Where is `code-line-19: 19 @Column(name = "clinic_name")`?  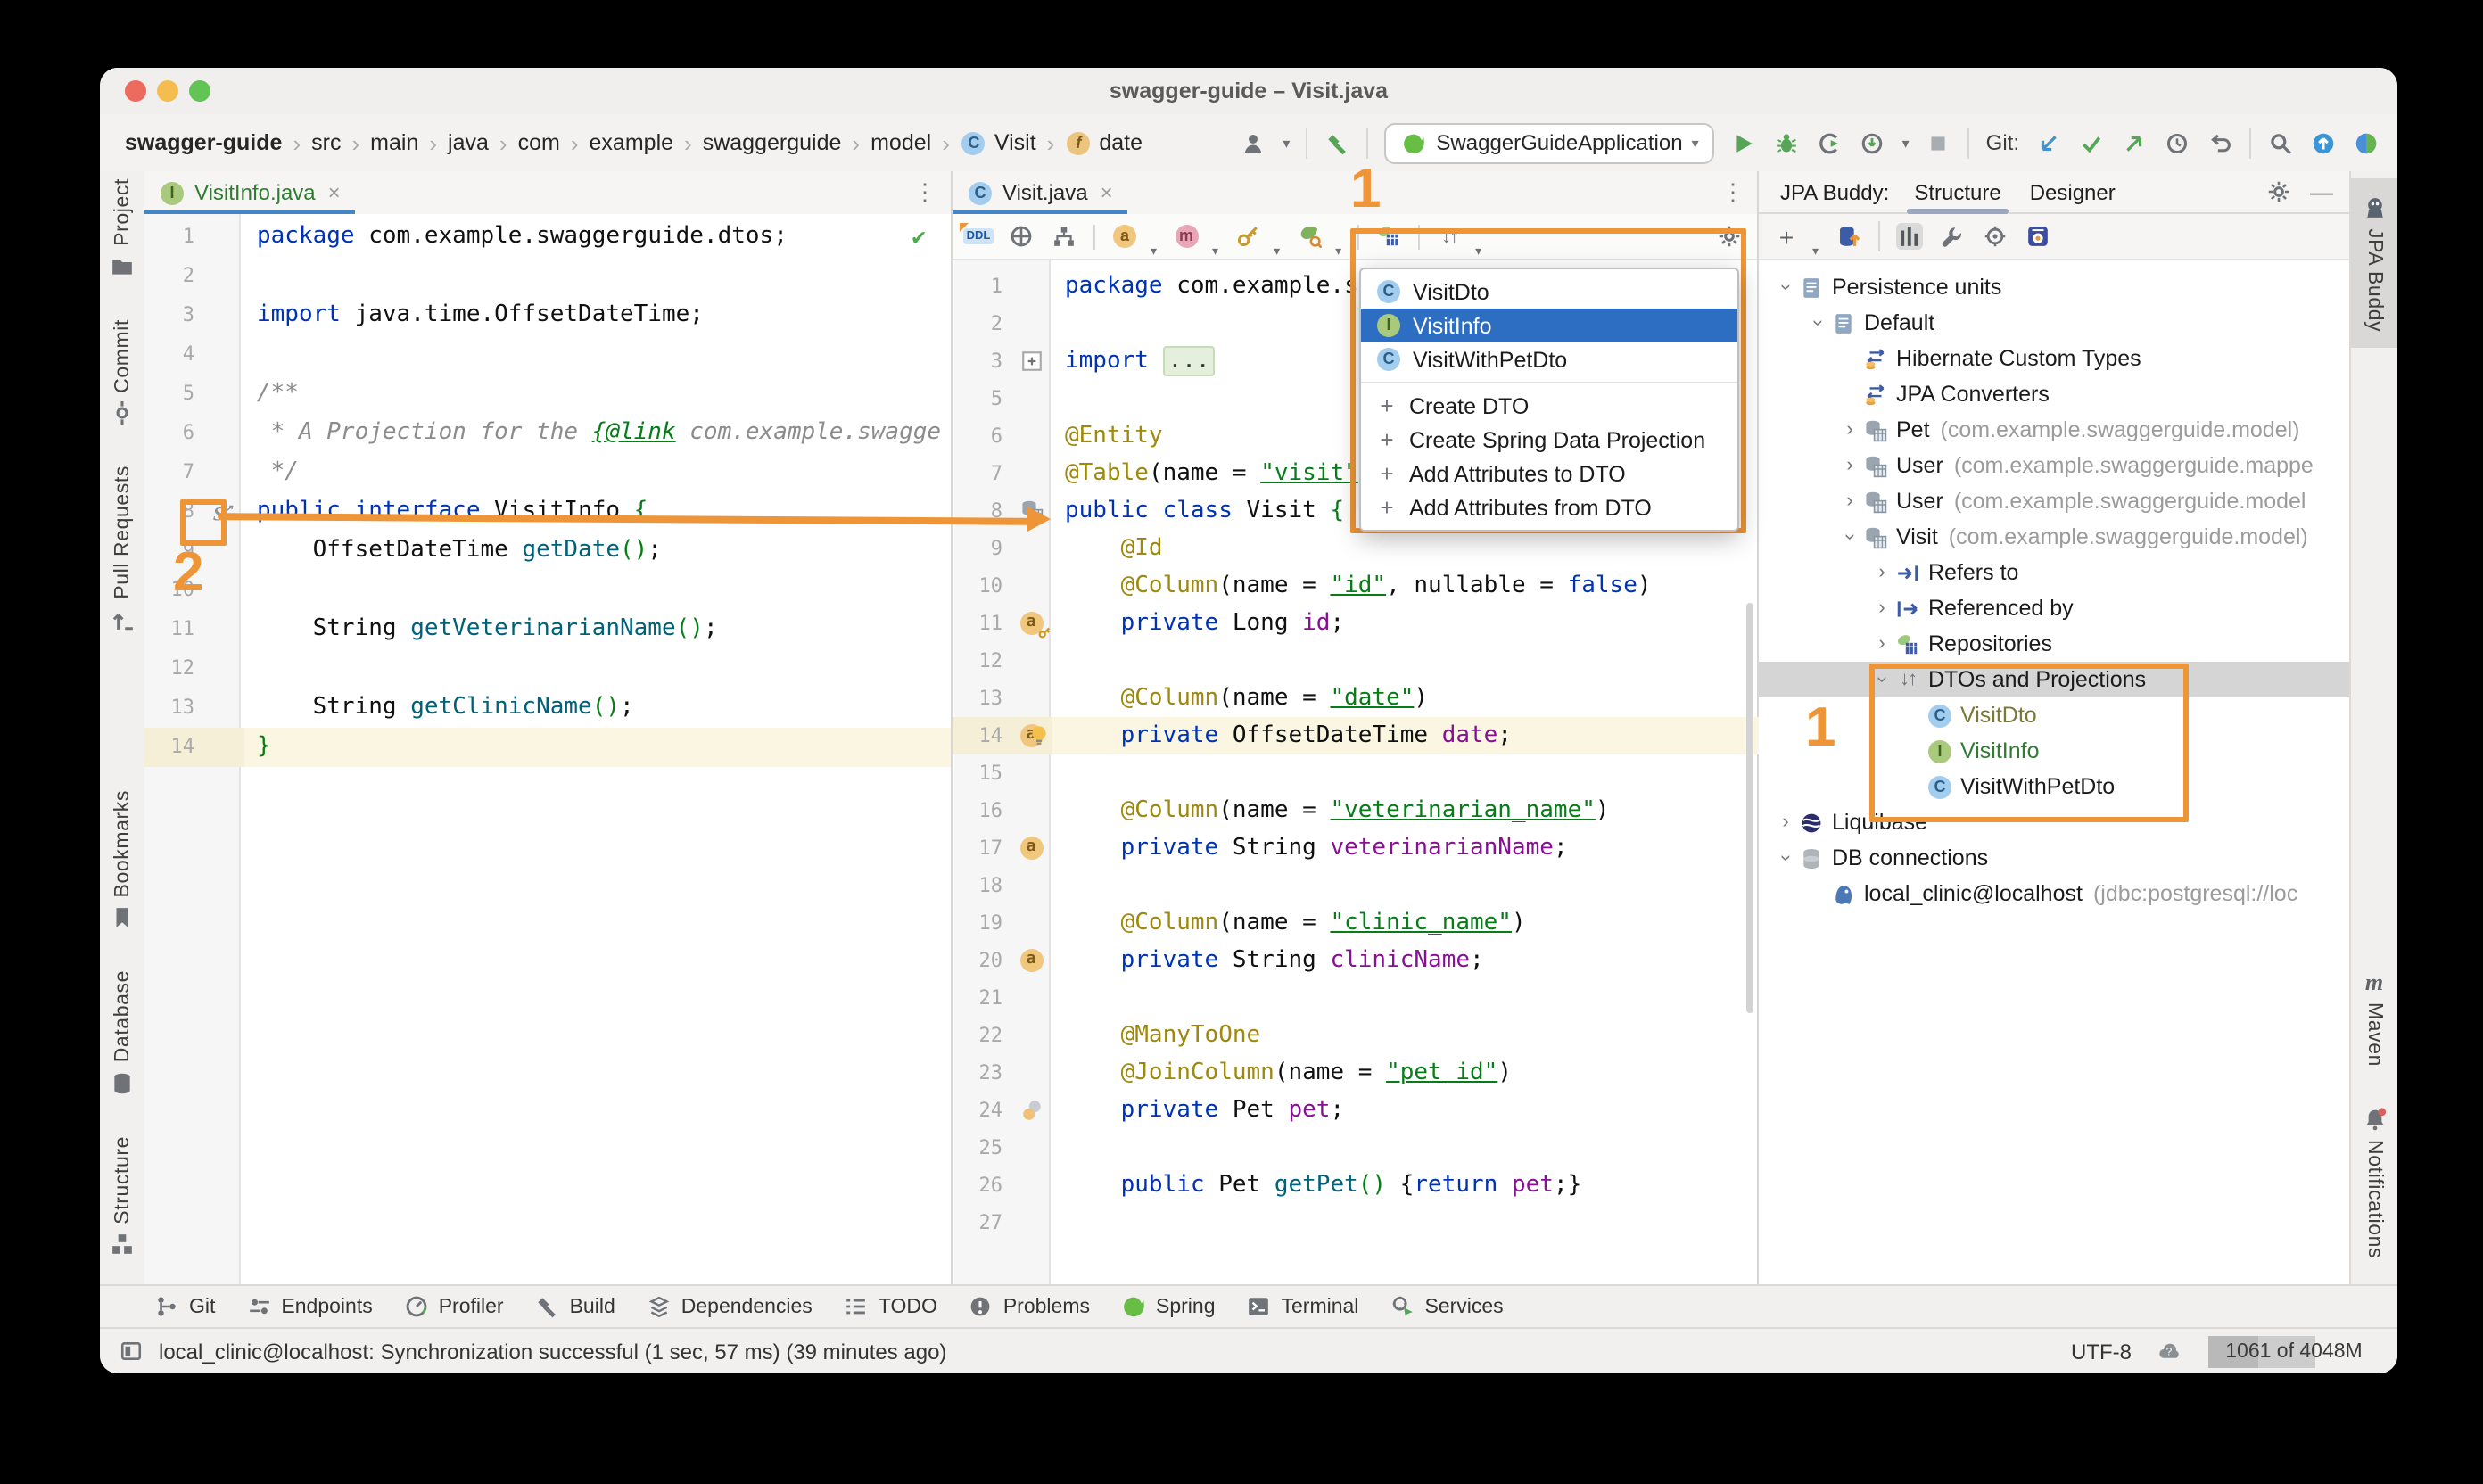
code-line-19: 19 @Column(name = "clinic_name") is located at coordinates (1356, 923).